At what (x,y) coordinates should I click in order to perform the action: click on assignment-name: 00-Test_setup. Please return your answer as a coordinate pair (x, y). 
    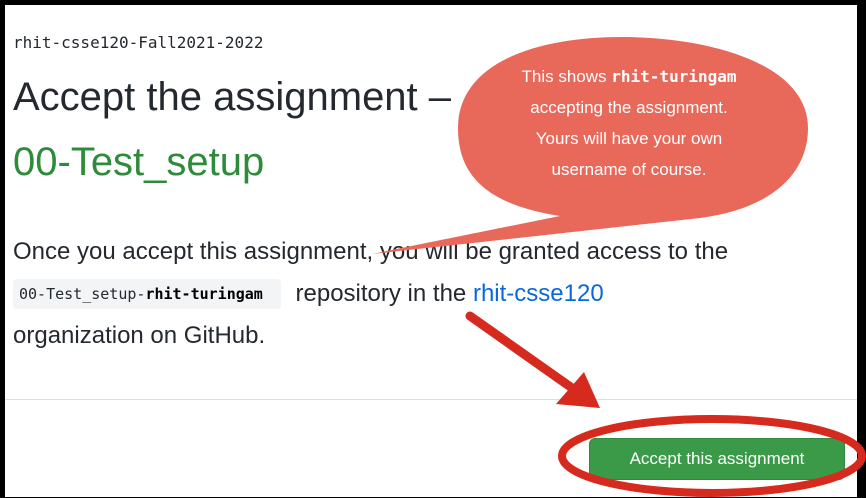
    Looking at the image, I should click on (139, 162).